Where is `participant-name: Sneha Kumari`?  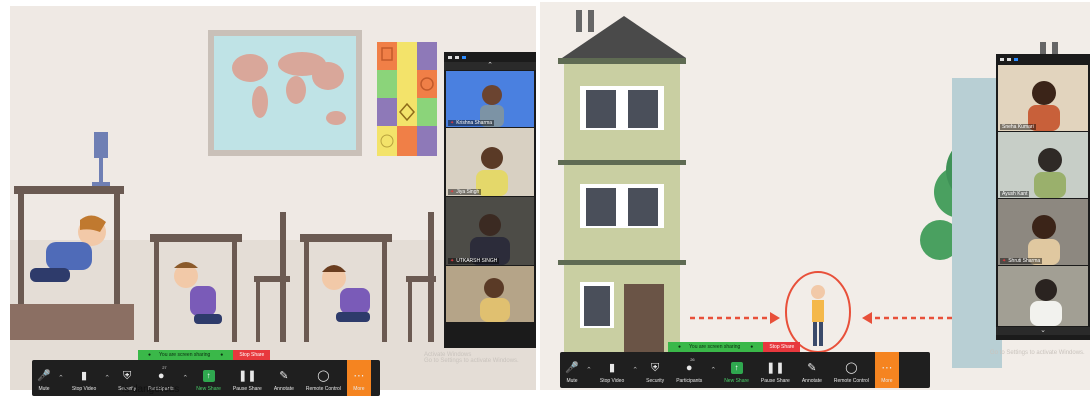
participant-name: Sneha Kumari is located at coordinates (1018, 127).